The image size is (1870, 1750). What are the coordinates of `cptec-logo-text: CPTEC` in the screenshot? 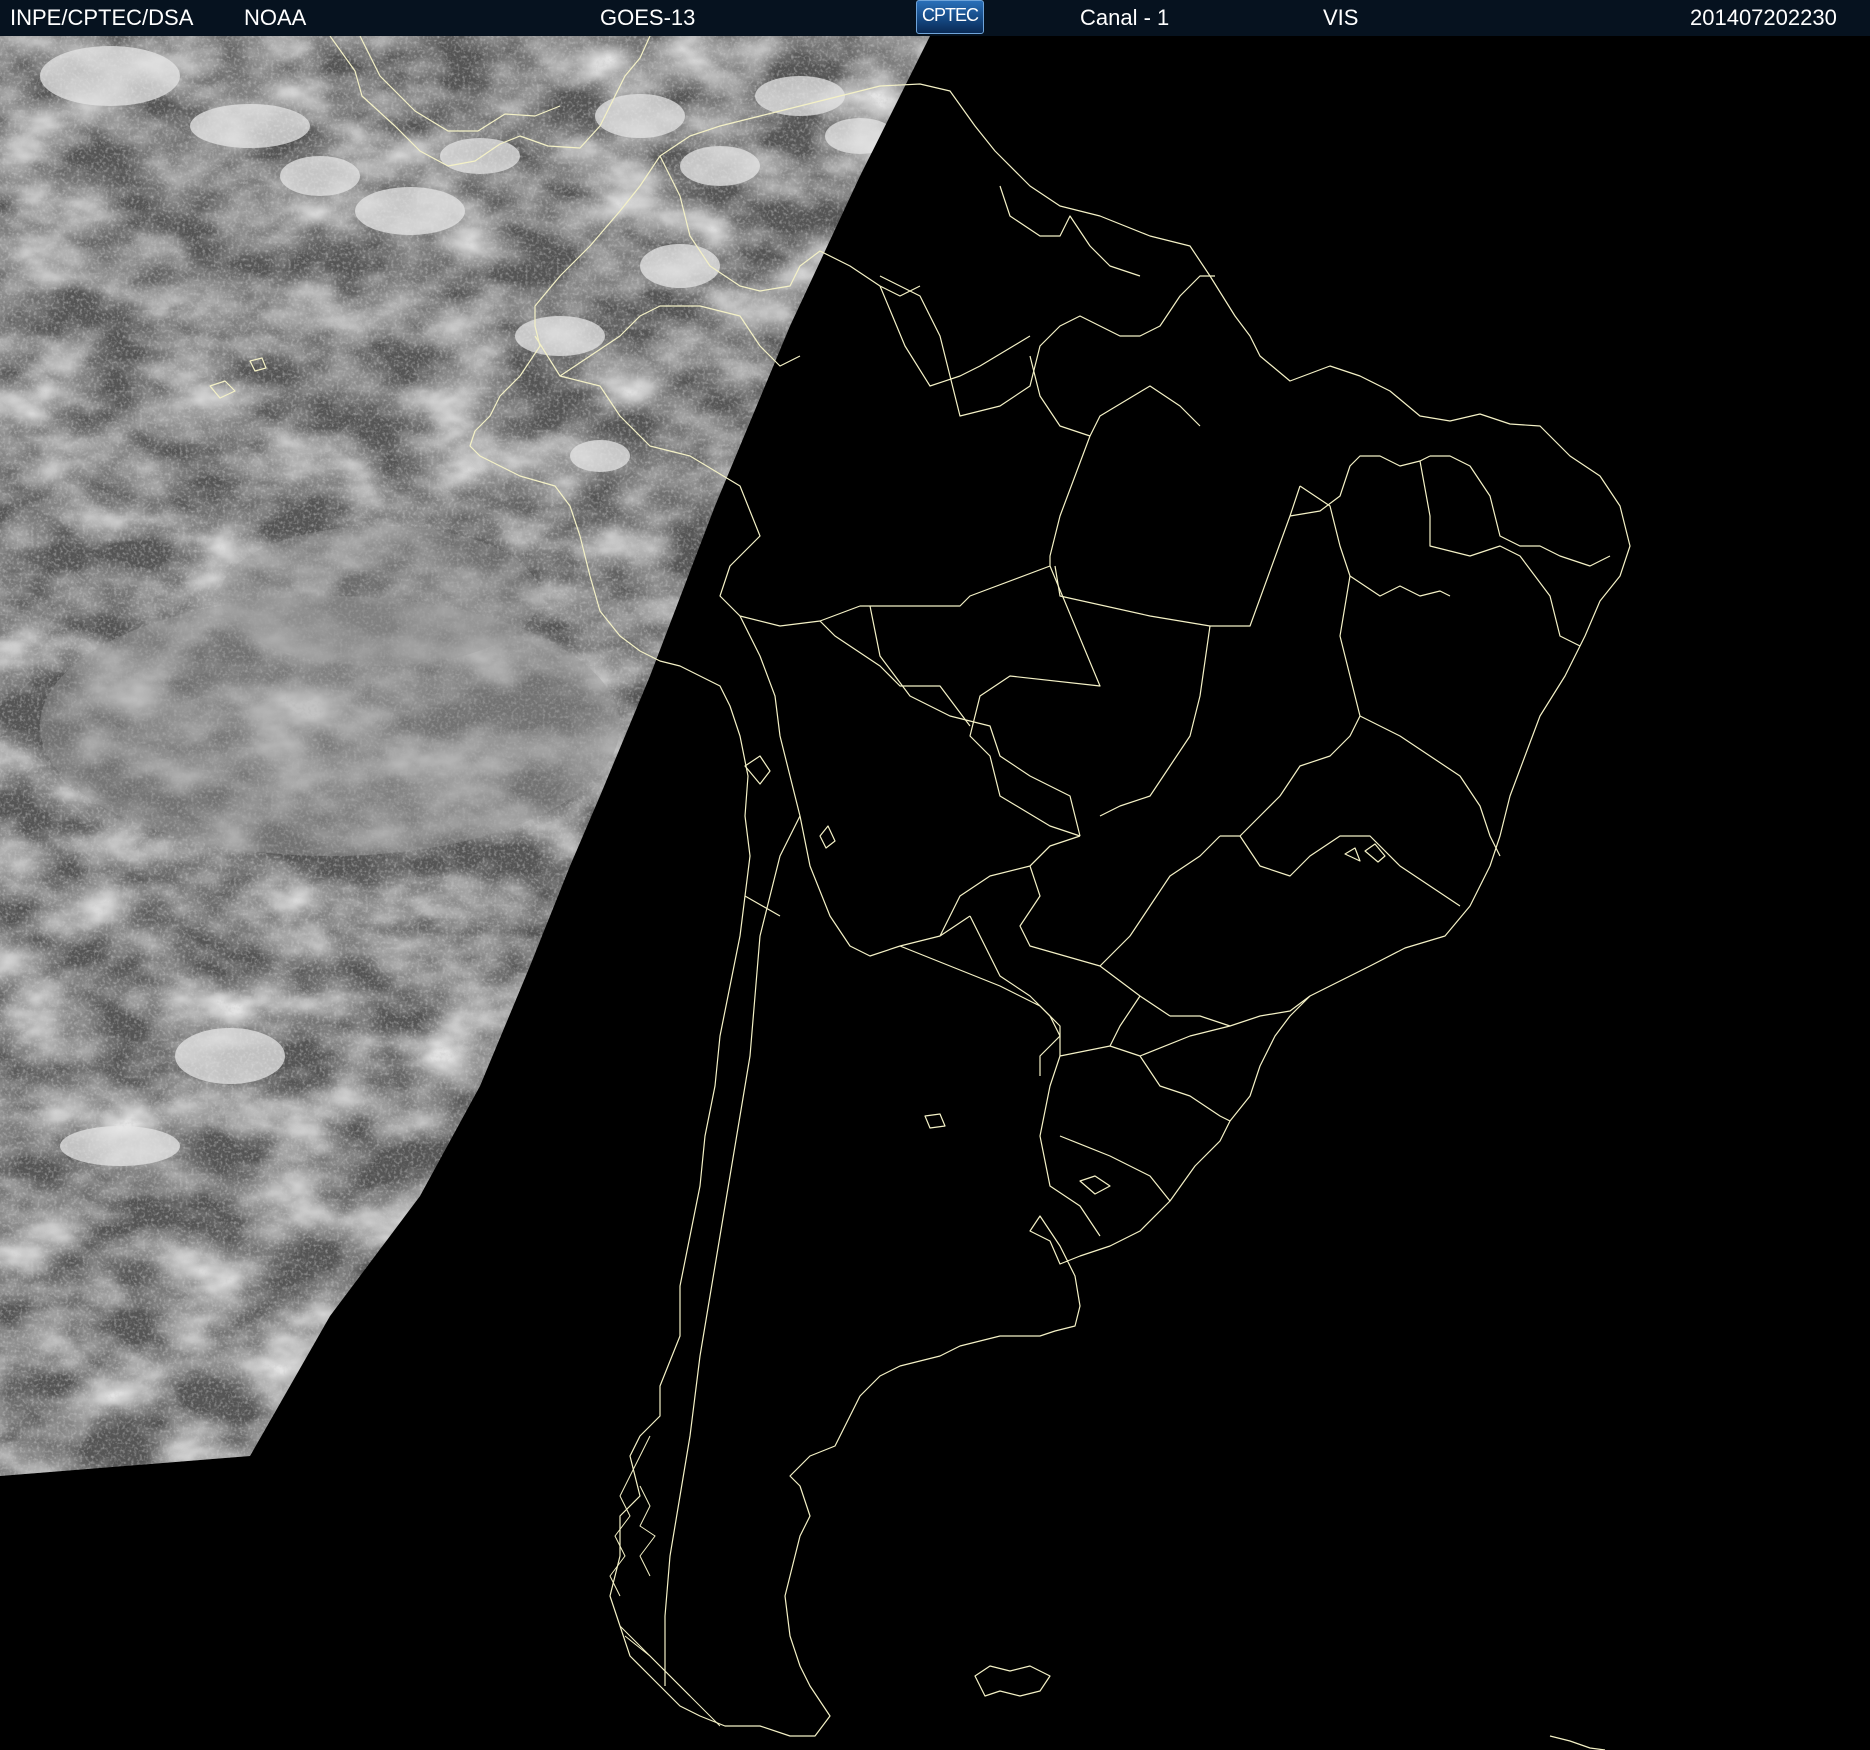 It's located at (950, 15).